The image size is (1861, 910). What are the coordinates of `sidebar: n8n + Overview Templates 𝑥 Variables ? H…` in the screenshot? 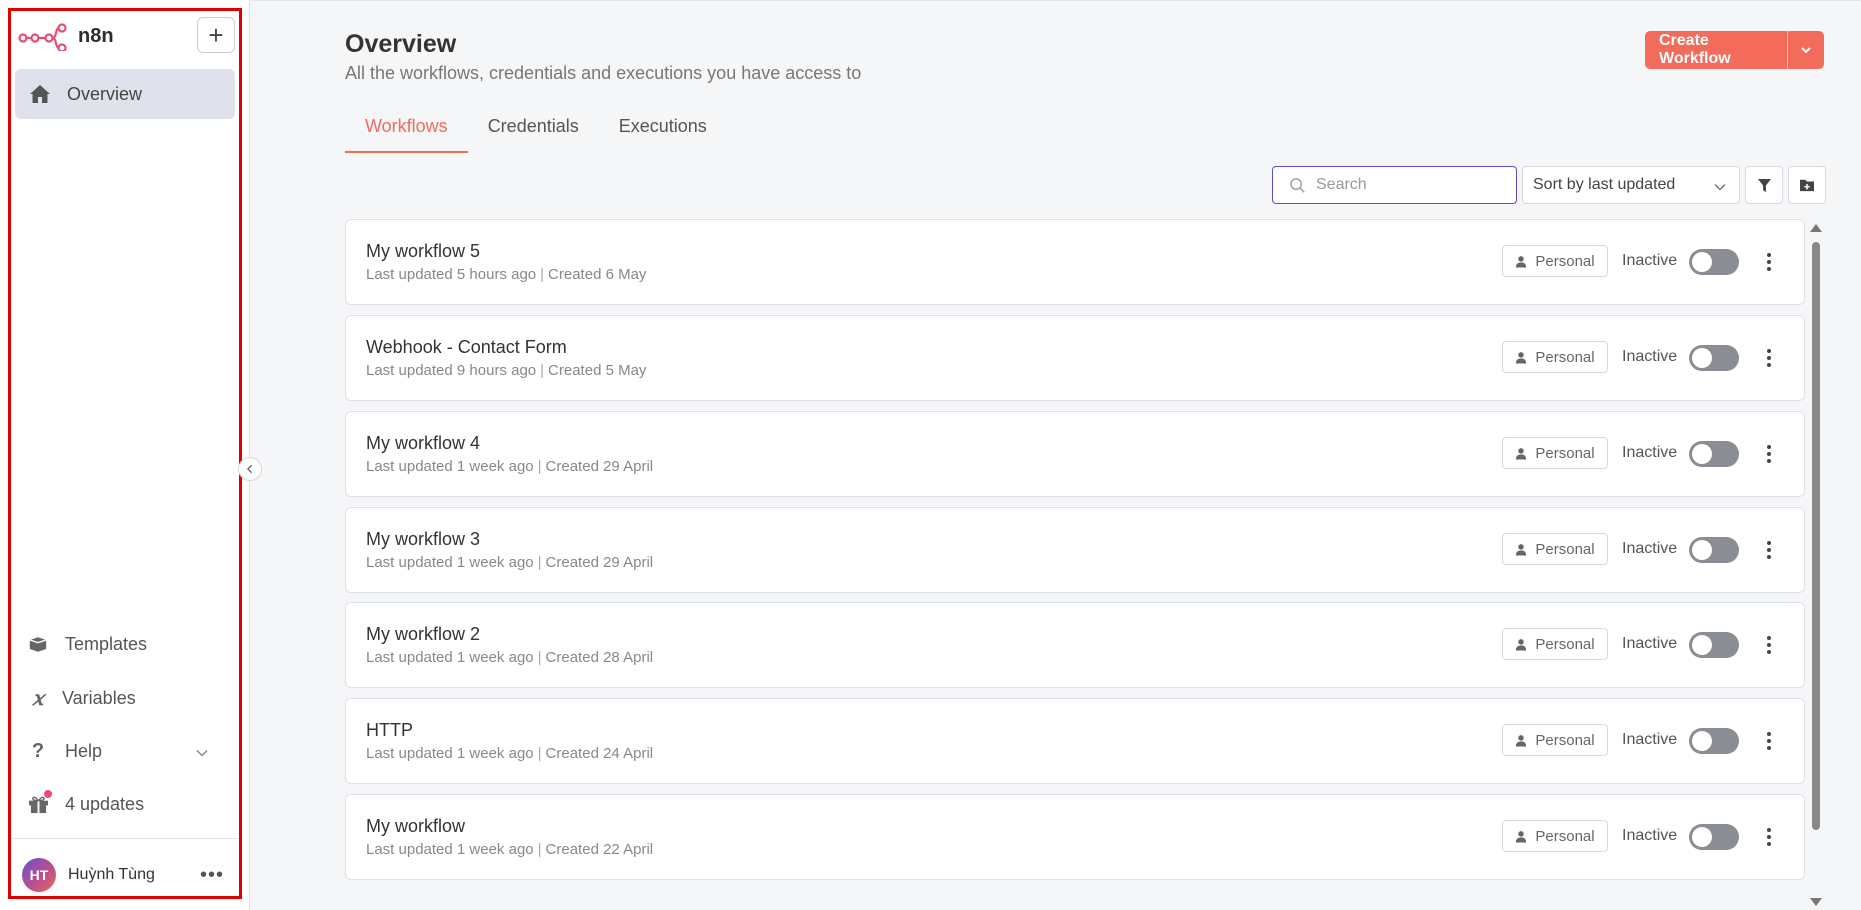 It's located at (125, 455).